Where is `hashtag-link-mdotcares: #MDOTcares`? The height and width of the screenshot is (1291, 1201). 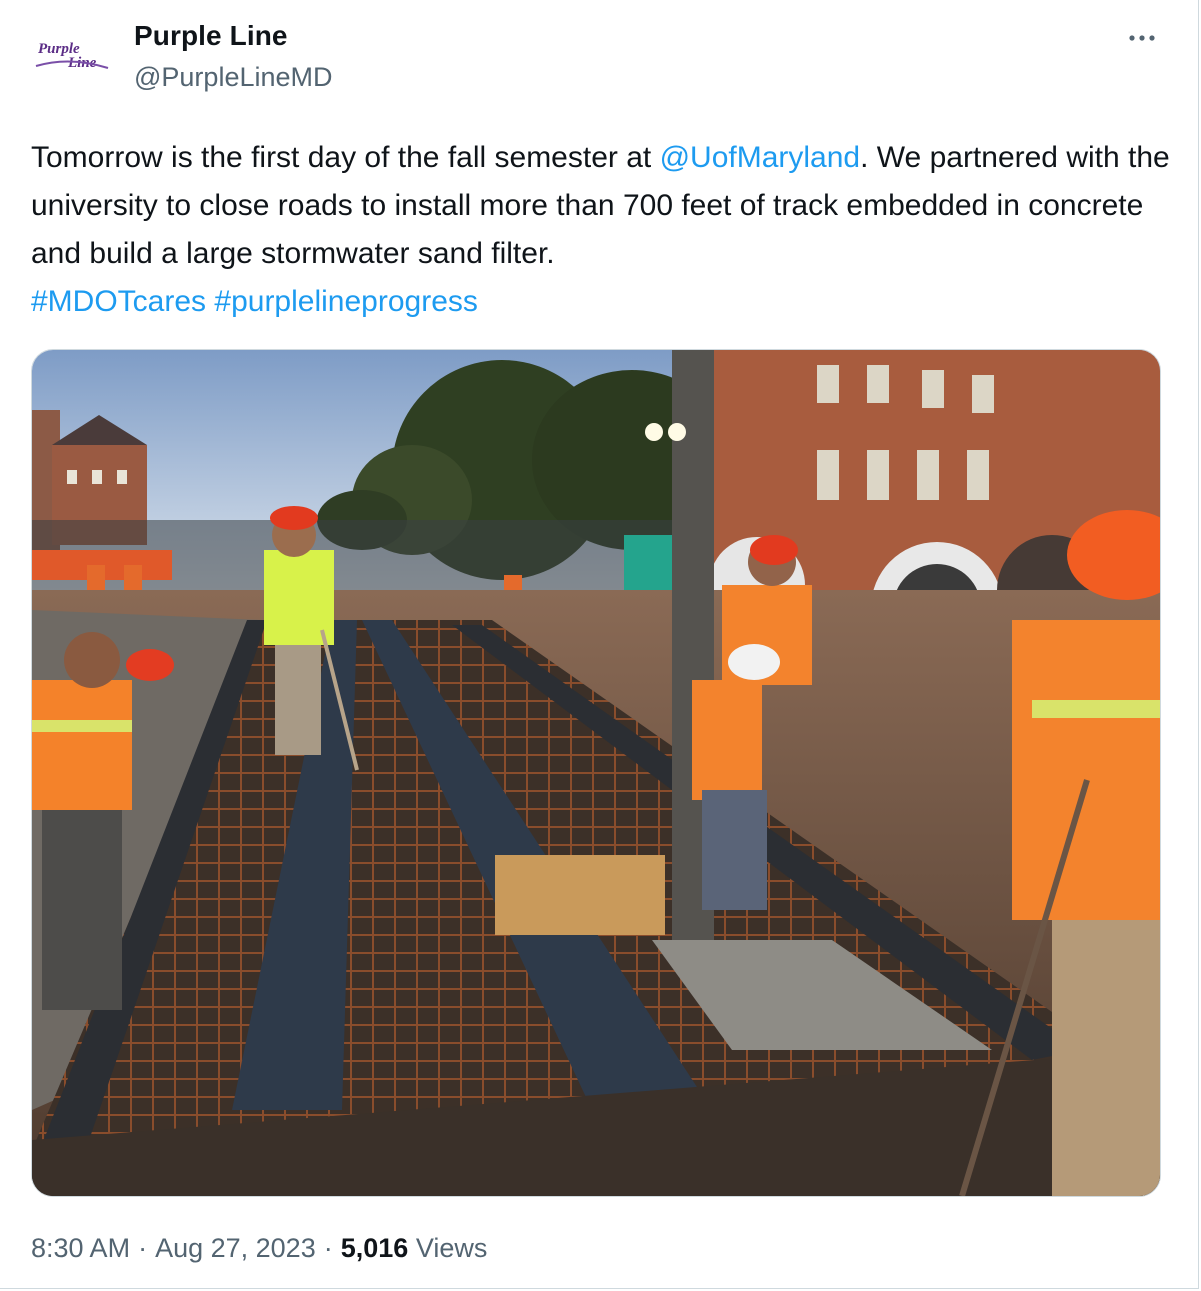 hashtag-link-mdotcares: #MDOTcares is located at coordinates (118, 301).